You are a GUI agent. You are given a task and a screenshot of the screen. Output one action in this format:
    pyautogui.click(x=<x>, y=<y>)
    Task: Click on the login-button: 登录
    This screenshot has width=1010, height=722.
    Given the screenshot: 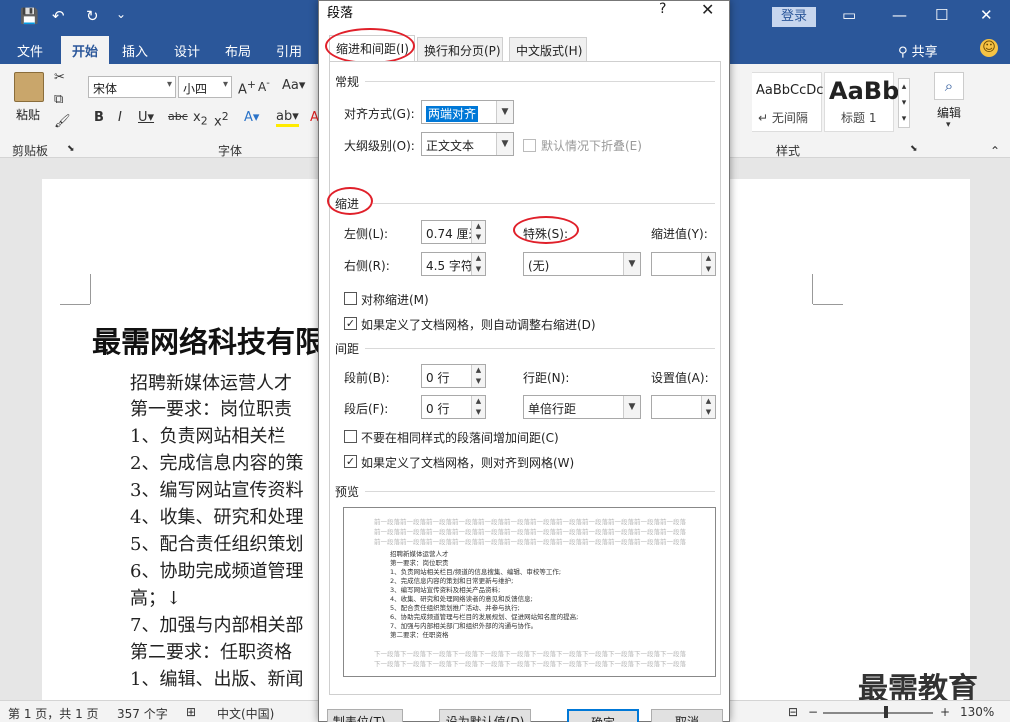 What is the action you would take?
    pyautogui.click(x=794, y=17)
    